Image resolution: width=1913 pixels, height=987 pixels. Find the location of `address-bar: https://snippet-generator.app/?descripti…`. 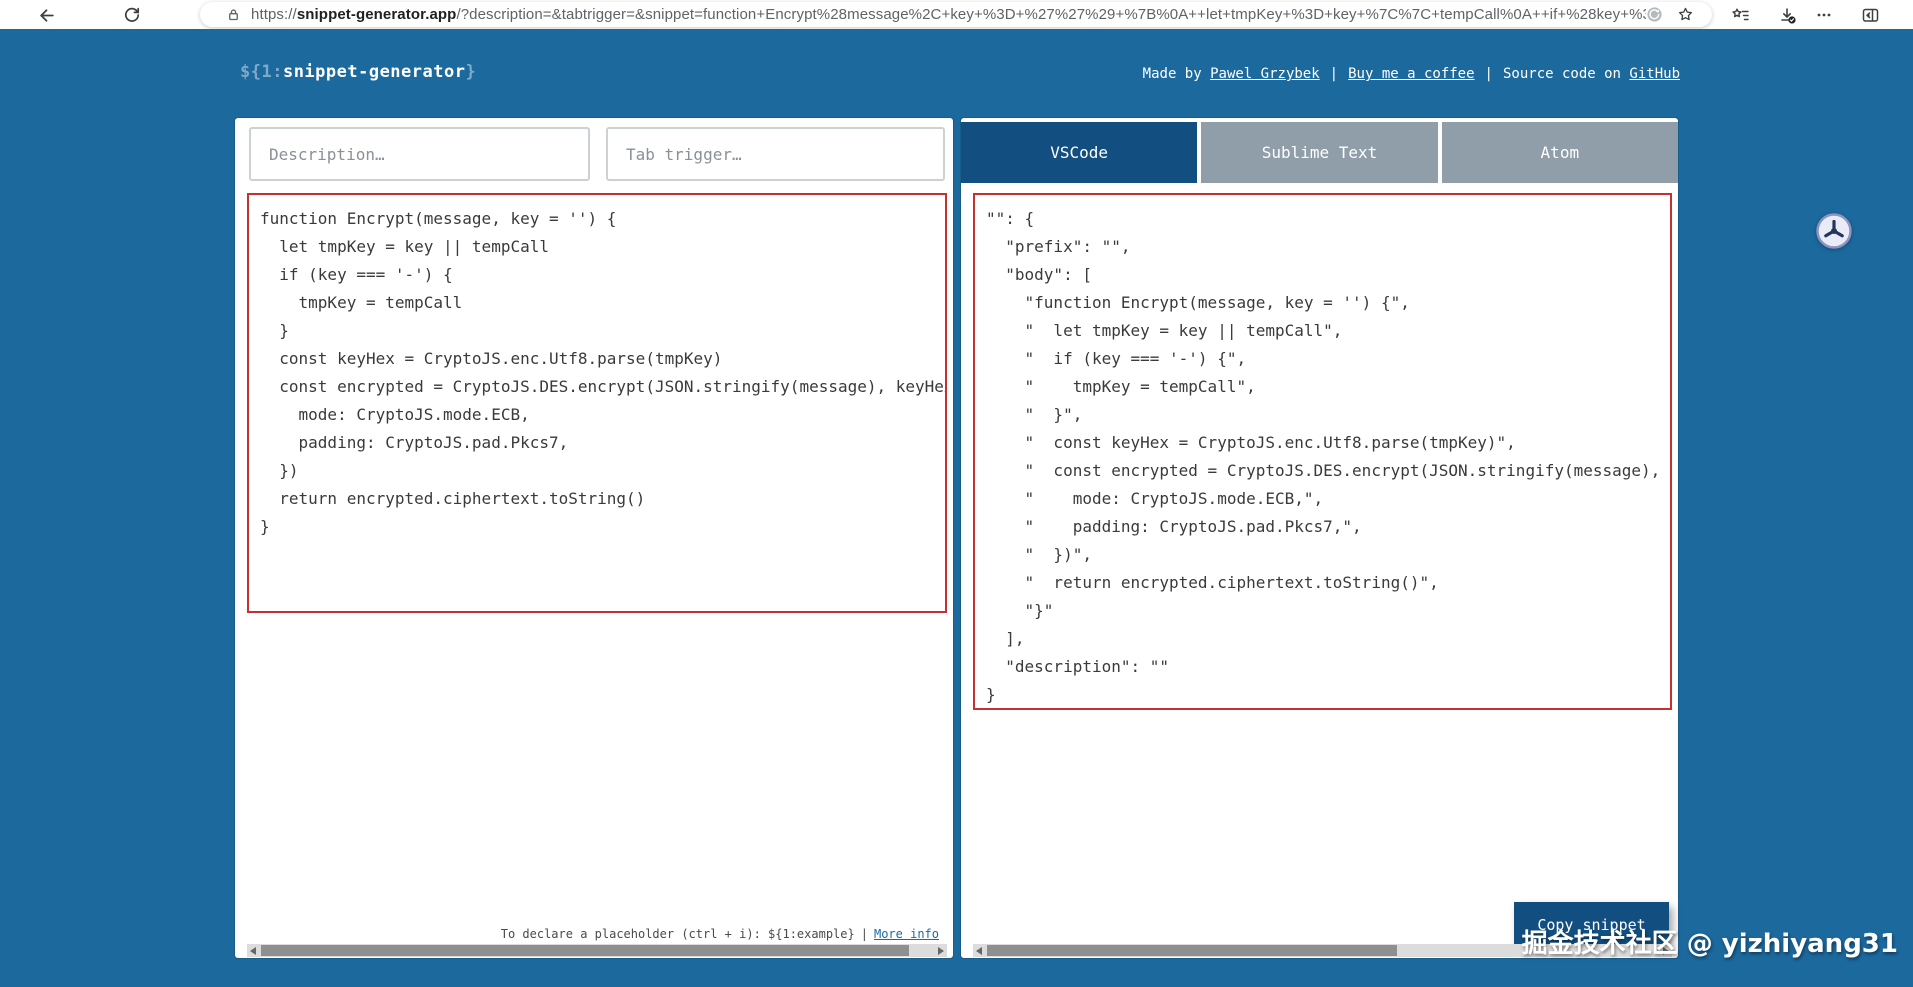

address-bar: https://snippet-generator.app/?descripti… is located at coordinates (956, 14).